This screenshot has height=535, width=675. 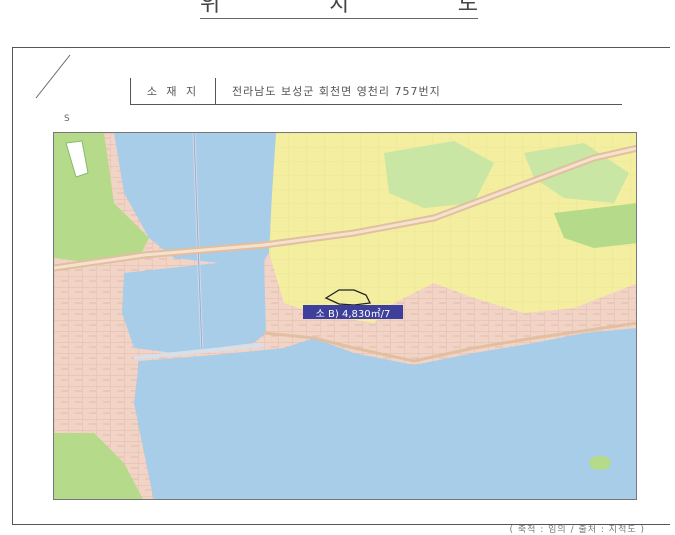 I want to click on title-char-2: 치, so click(x=339, y=8).